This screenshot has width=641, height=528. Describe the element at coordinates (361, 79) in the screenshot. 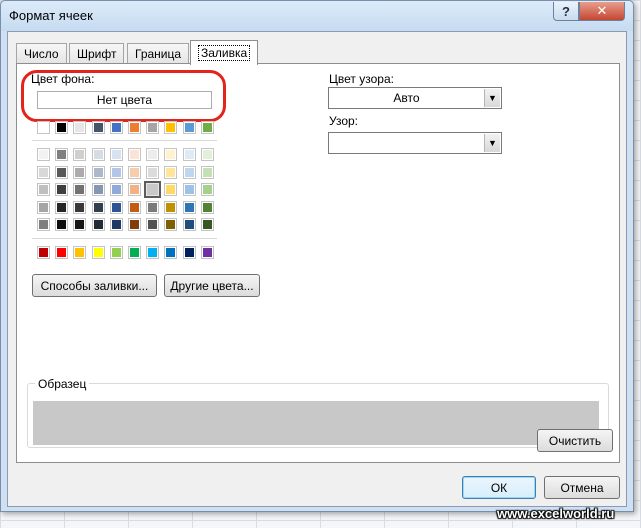

I see `pattern-color-label: Цвет узора:` at that location.